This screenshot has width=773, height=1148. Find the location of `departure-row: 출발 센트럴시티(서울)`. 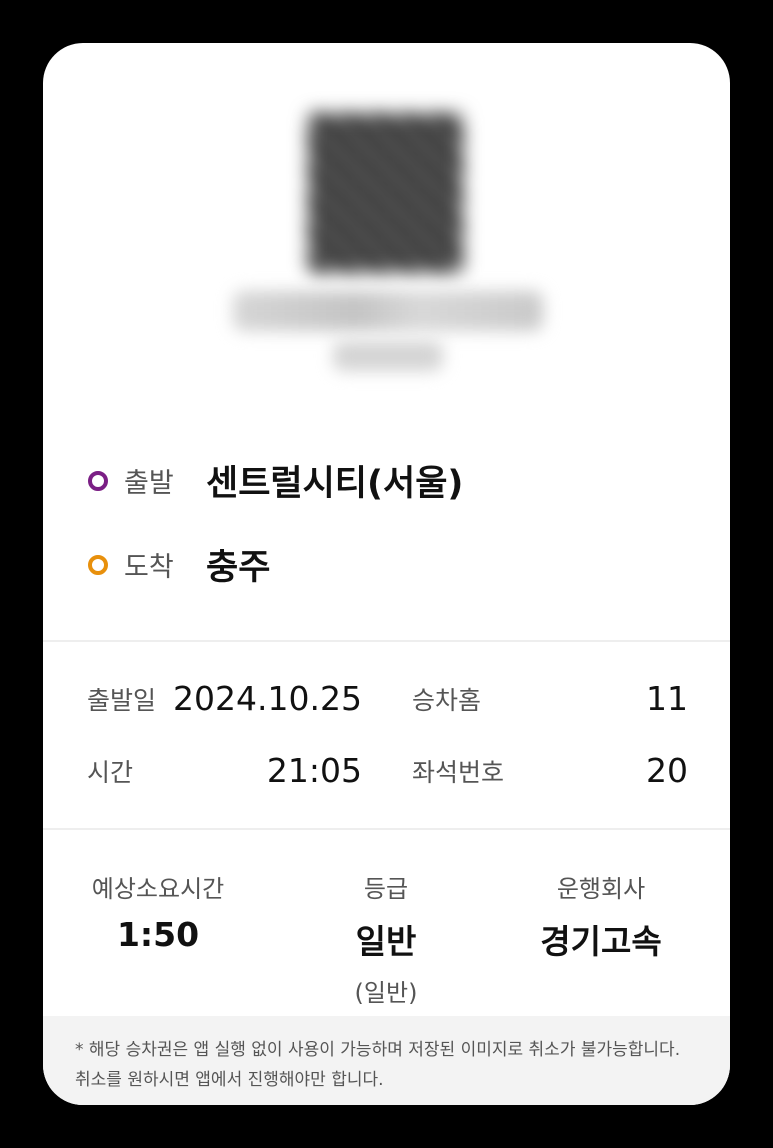

departure-row: 출발 센트럴시티(서울) is located at coordinates (275, 480).